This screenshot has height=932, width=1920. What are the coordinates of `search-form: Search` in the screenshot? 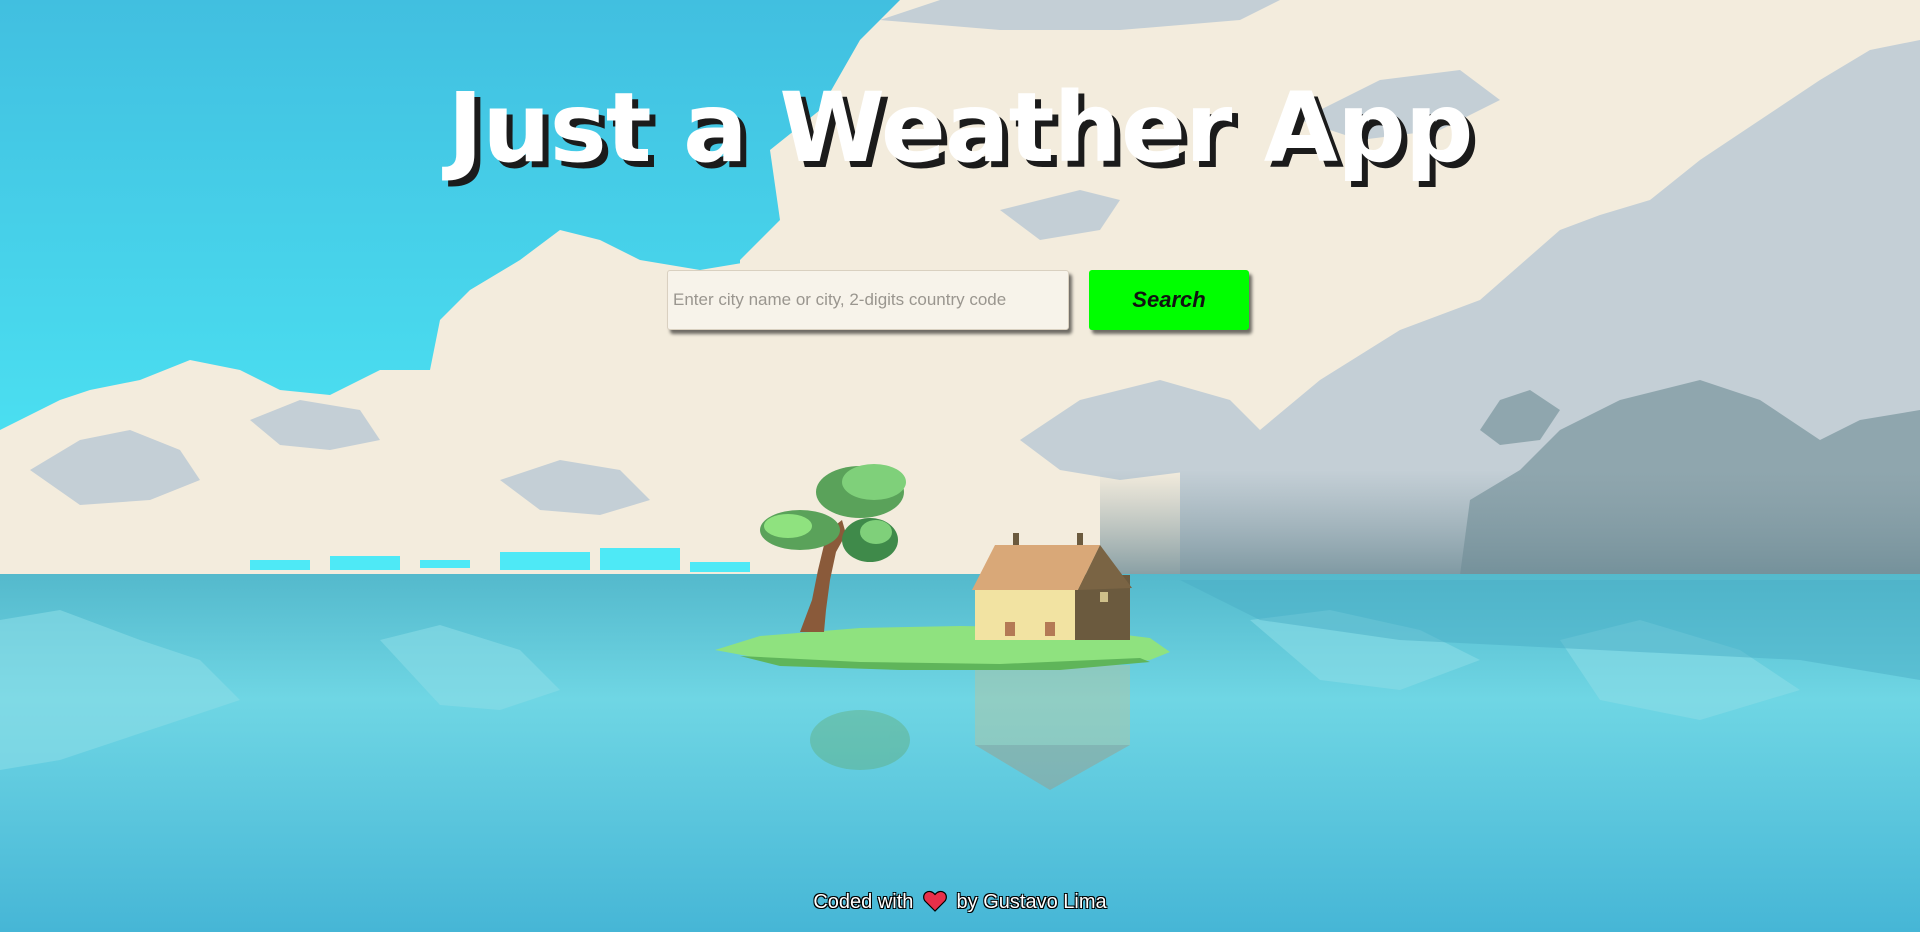 It's located at (958, 300).